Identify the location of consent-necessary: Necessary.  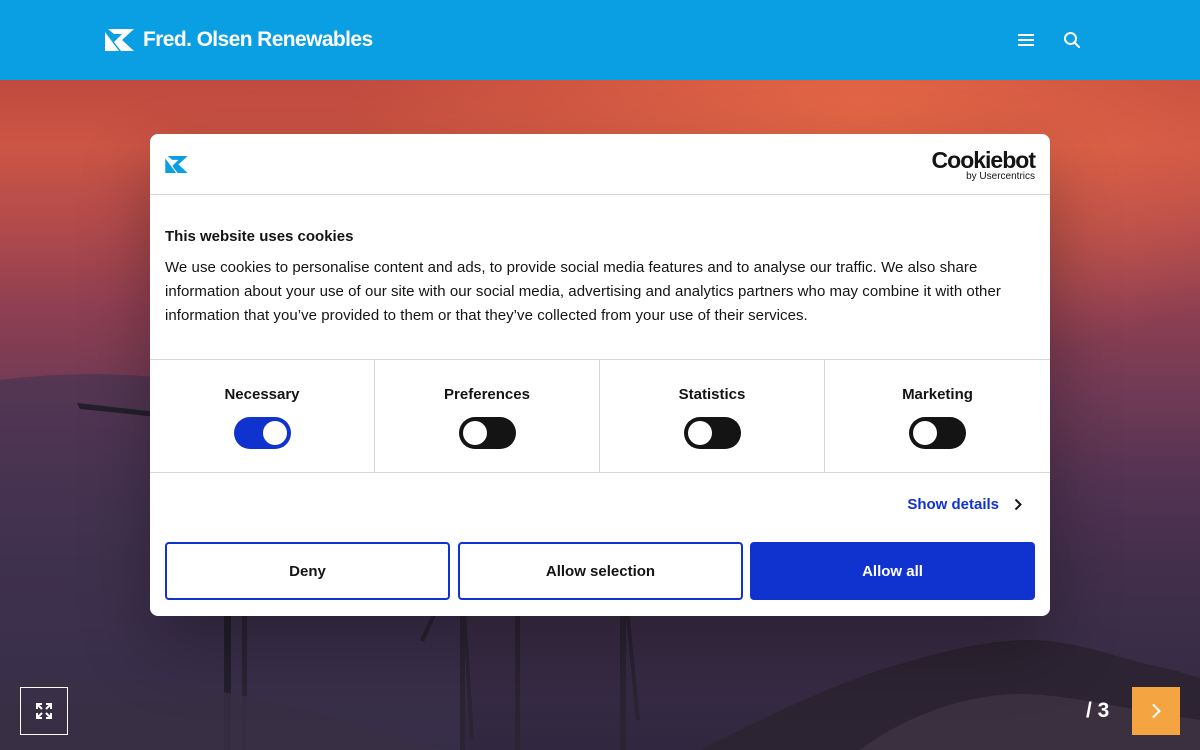
(262, 416).